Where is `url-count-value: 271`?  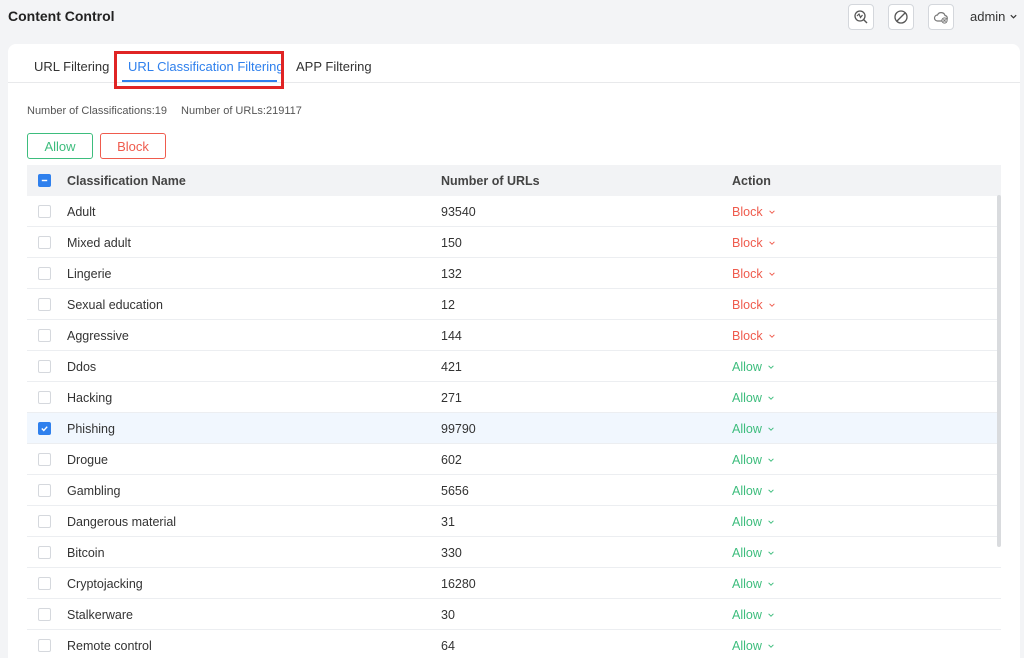
url-count-value: 271 is located at coordinates (451, 398).